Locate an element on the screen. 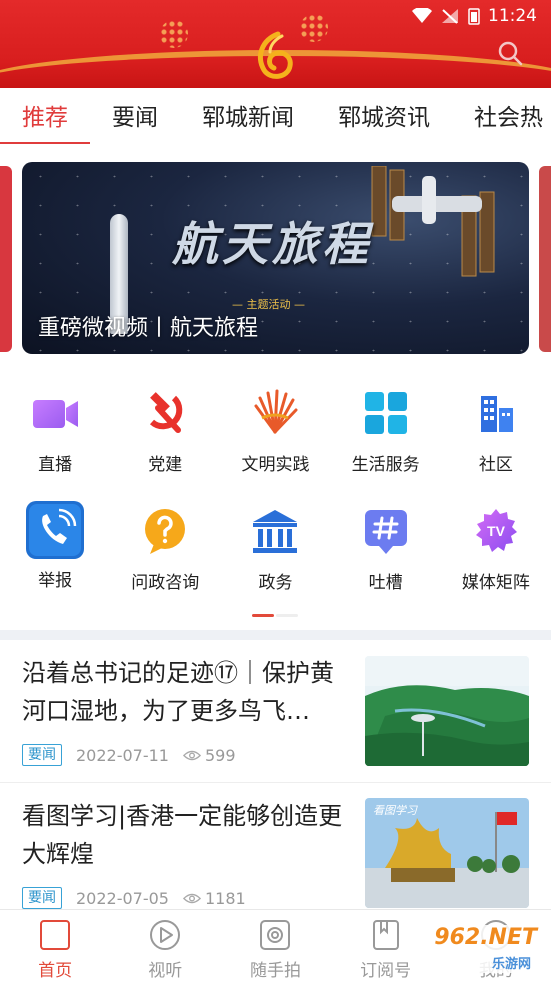 This screenshot has width=551, height=981. watermark-text: 962.NET is located at coordinates (485, 937).